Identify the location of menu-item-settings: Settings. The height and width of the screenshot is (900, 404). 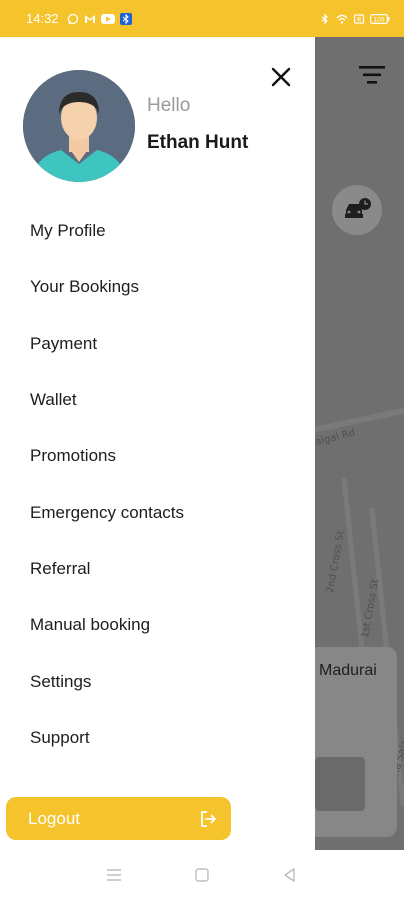
(157, 681).